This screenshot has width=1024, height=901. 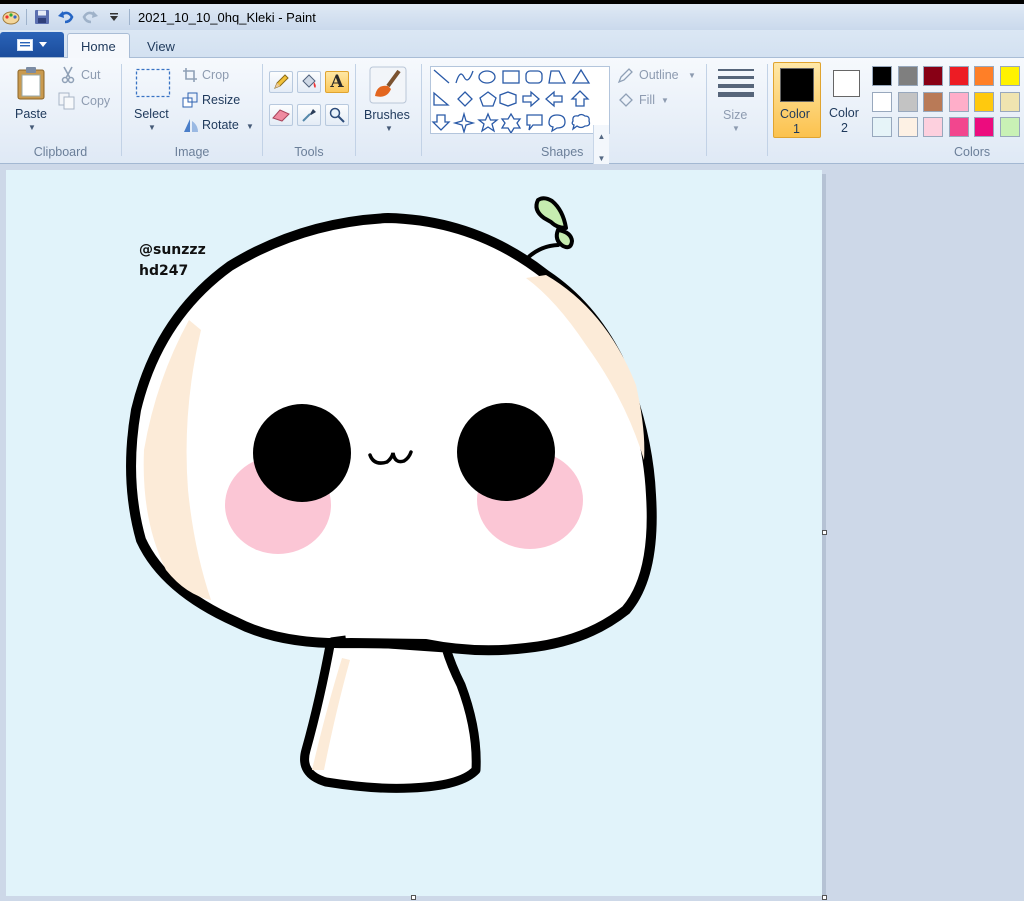 What do you see at coordinates (508, 99) in the screenshot?
I see `hexagon-shape-icon` at bounding box center [508, 99].